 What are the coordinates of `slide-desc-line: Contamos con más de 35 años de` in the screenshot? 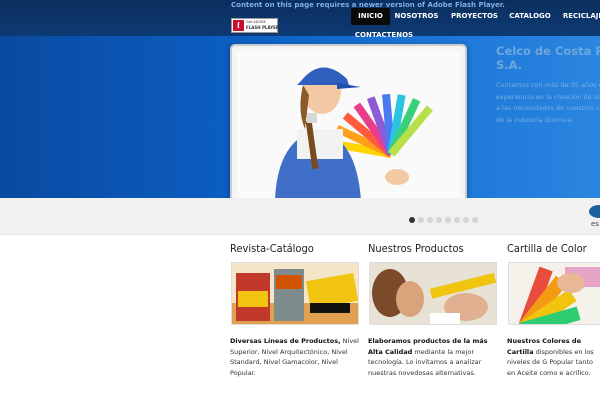 It's located at (548, 85).